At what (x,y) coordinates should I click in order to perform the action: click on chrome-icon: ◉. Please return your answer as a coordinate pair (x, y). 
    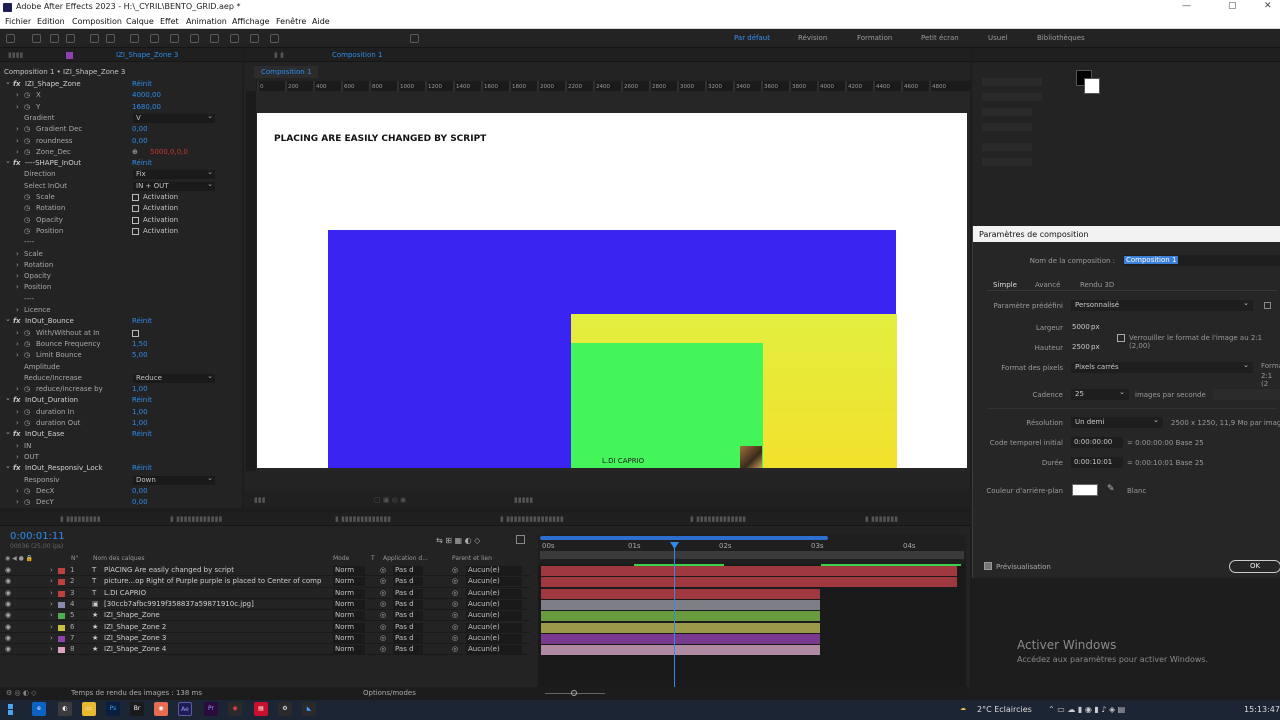
    Looking at the image, I should click on (235, 709).